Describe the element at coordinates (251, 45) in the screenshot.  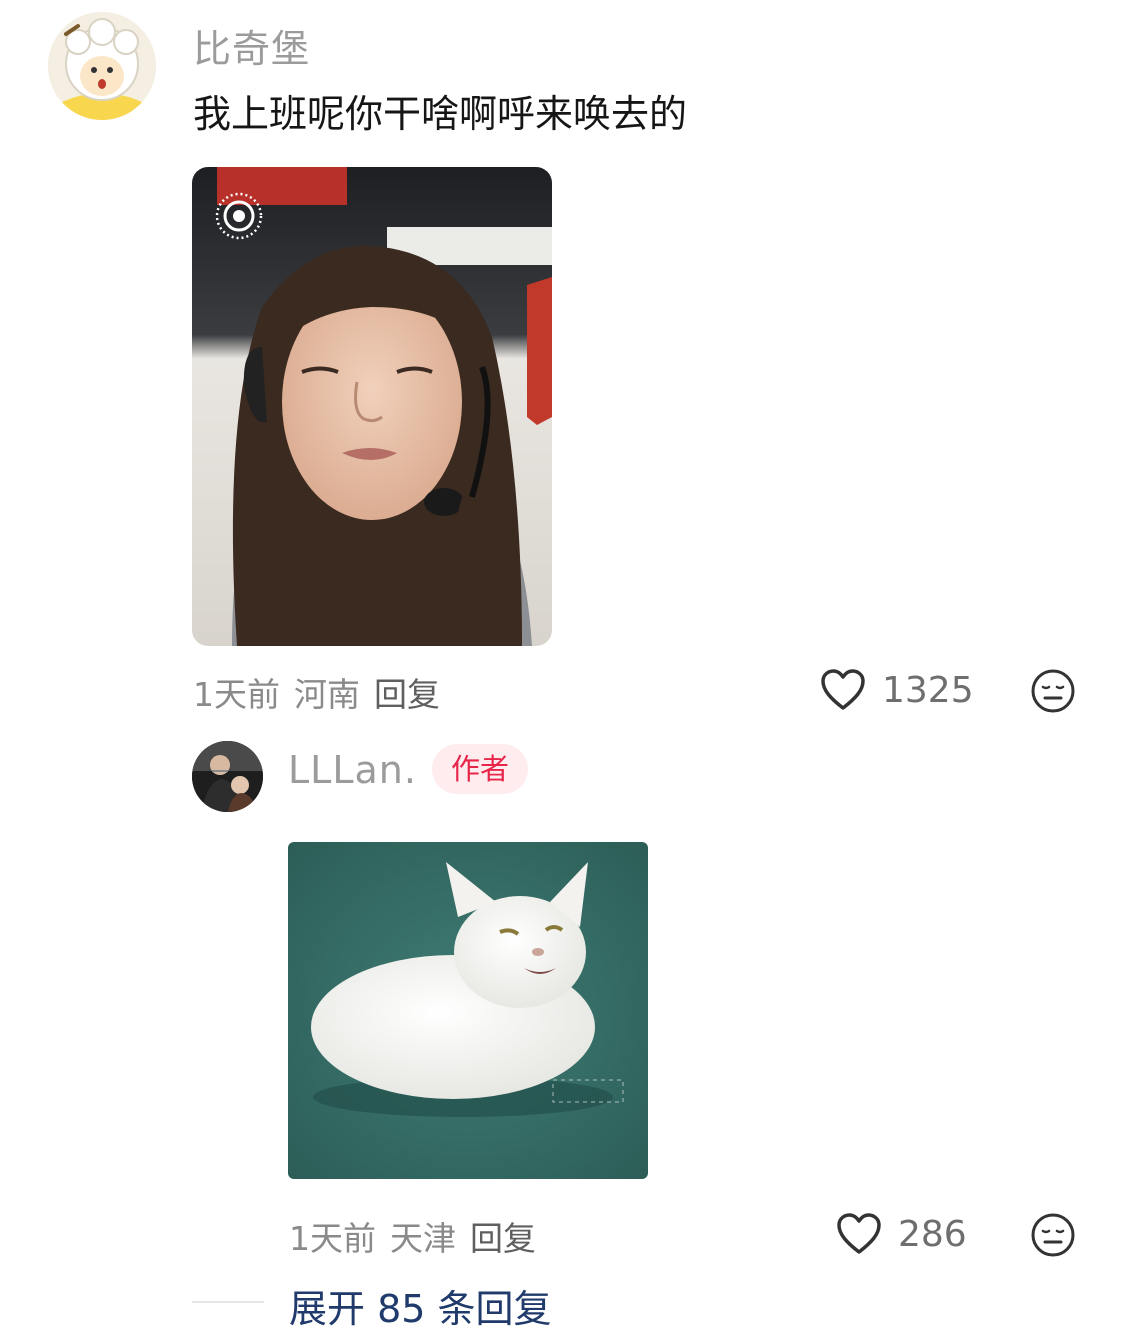
I see `comment1-username: 比奇堡` at that location.